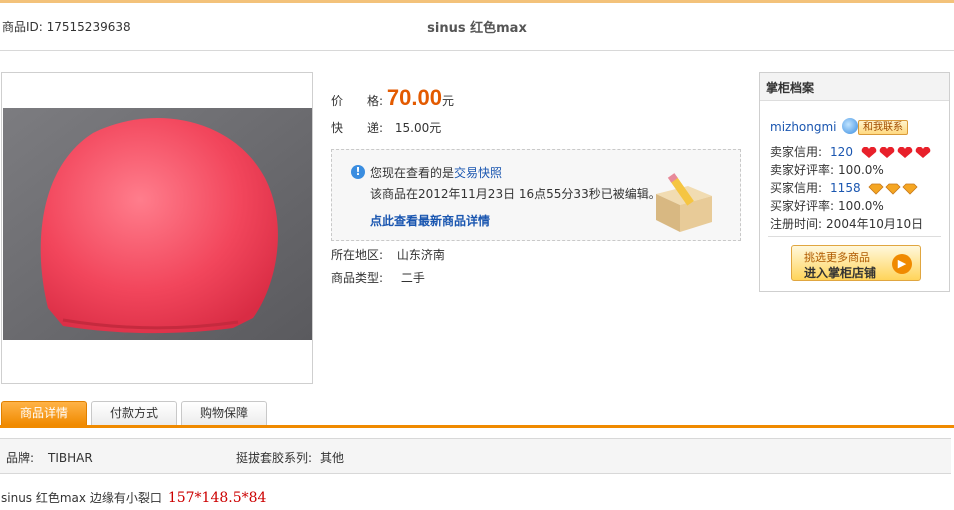 Image resolution: width=954 pixels, height=510 pixels. I want to click on detail-tabs: 商品详情 付款方式 购物保障, so click(477, 414).